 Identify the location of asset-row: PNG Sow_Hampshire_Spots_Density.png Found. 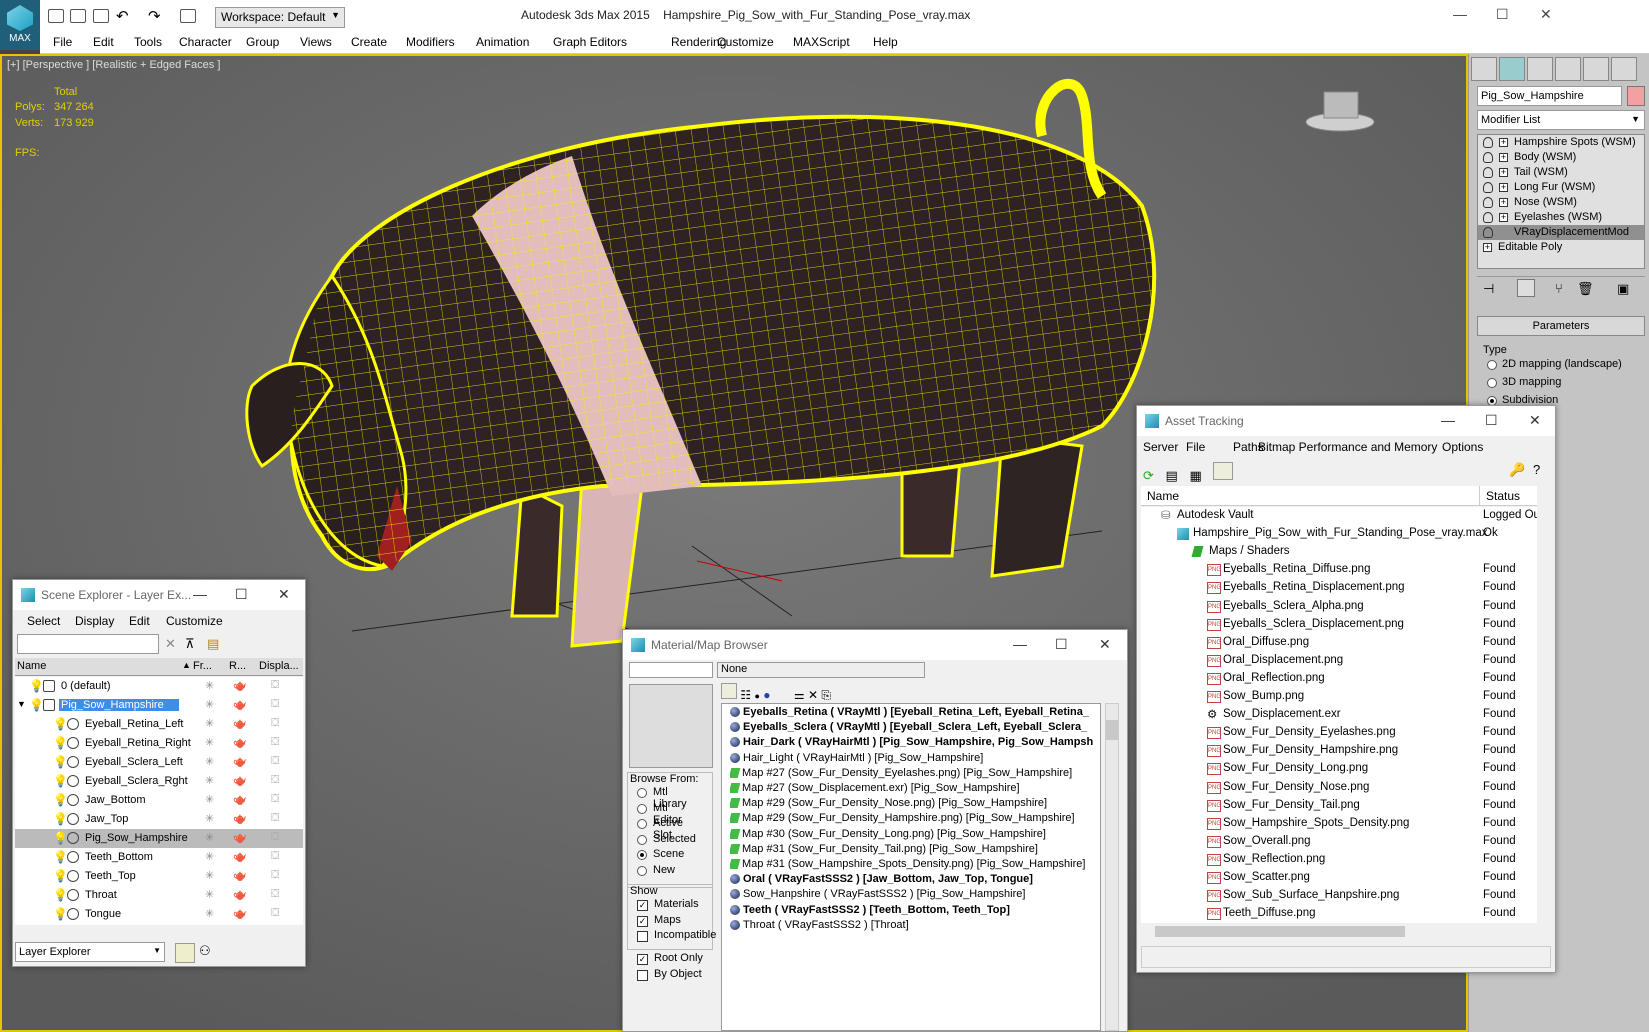
(1339, 824).